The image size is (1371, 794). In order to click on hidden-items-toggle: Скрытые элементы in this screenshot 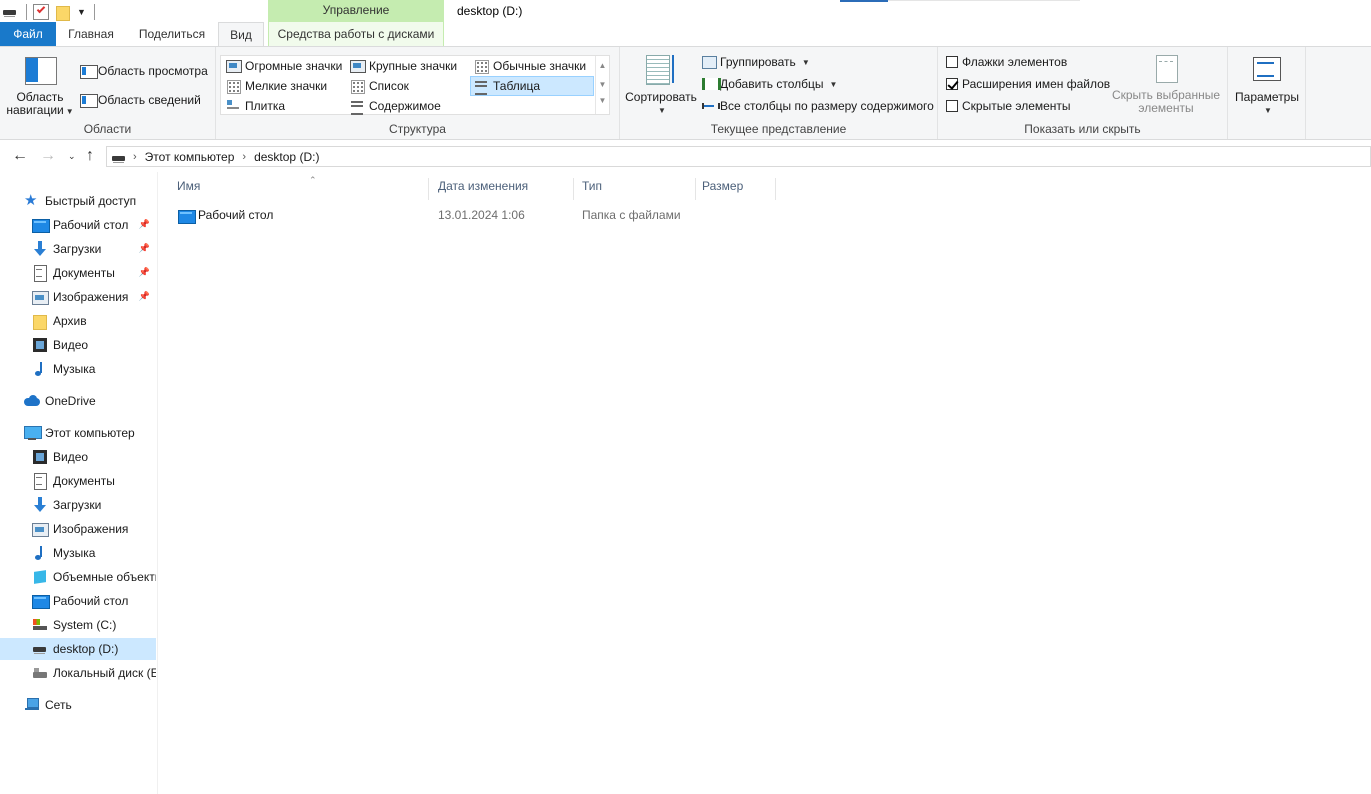, I will do `click(1008, 106)`.